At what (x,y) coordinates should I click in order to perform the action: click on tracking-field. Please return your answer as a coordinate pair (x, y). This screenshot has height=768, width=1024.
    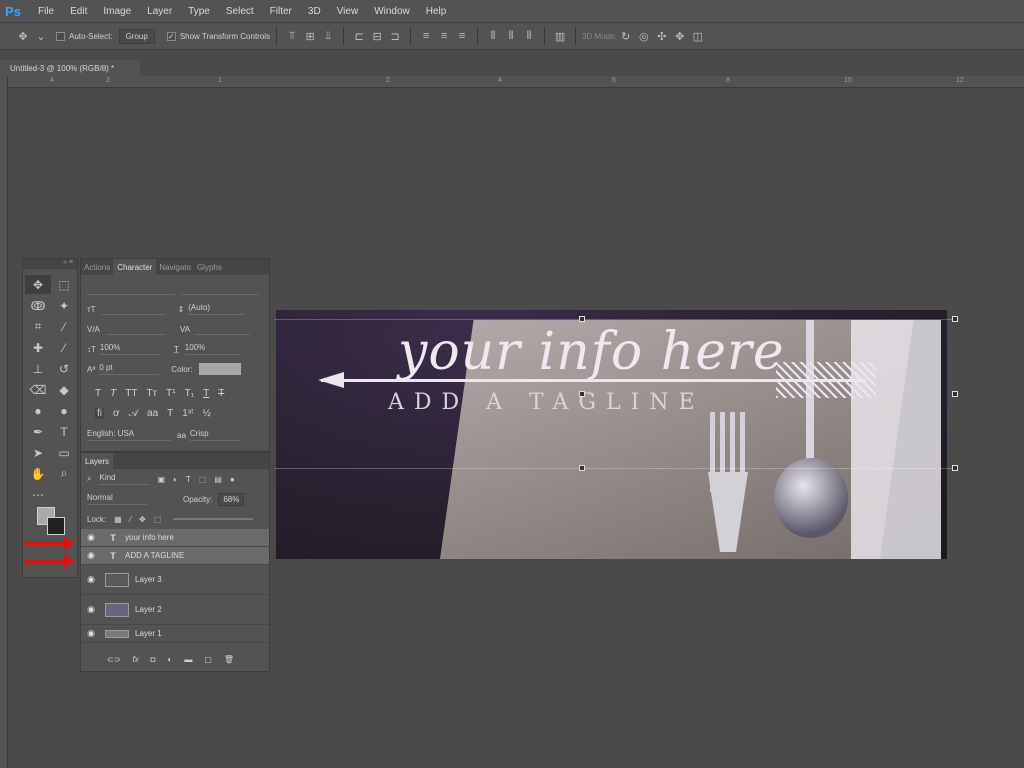
    Looking at the image, I should click on (221, 329).